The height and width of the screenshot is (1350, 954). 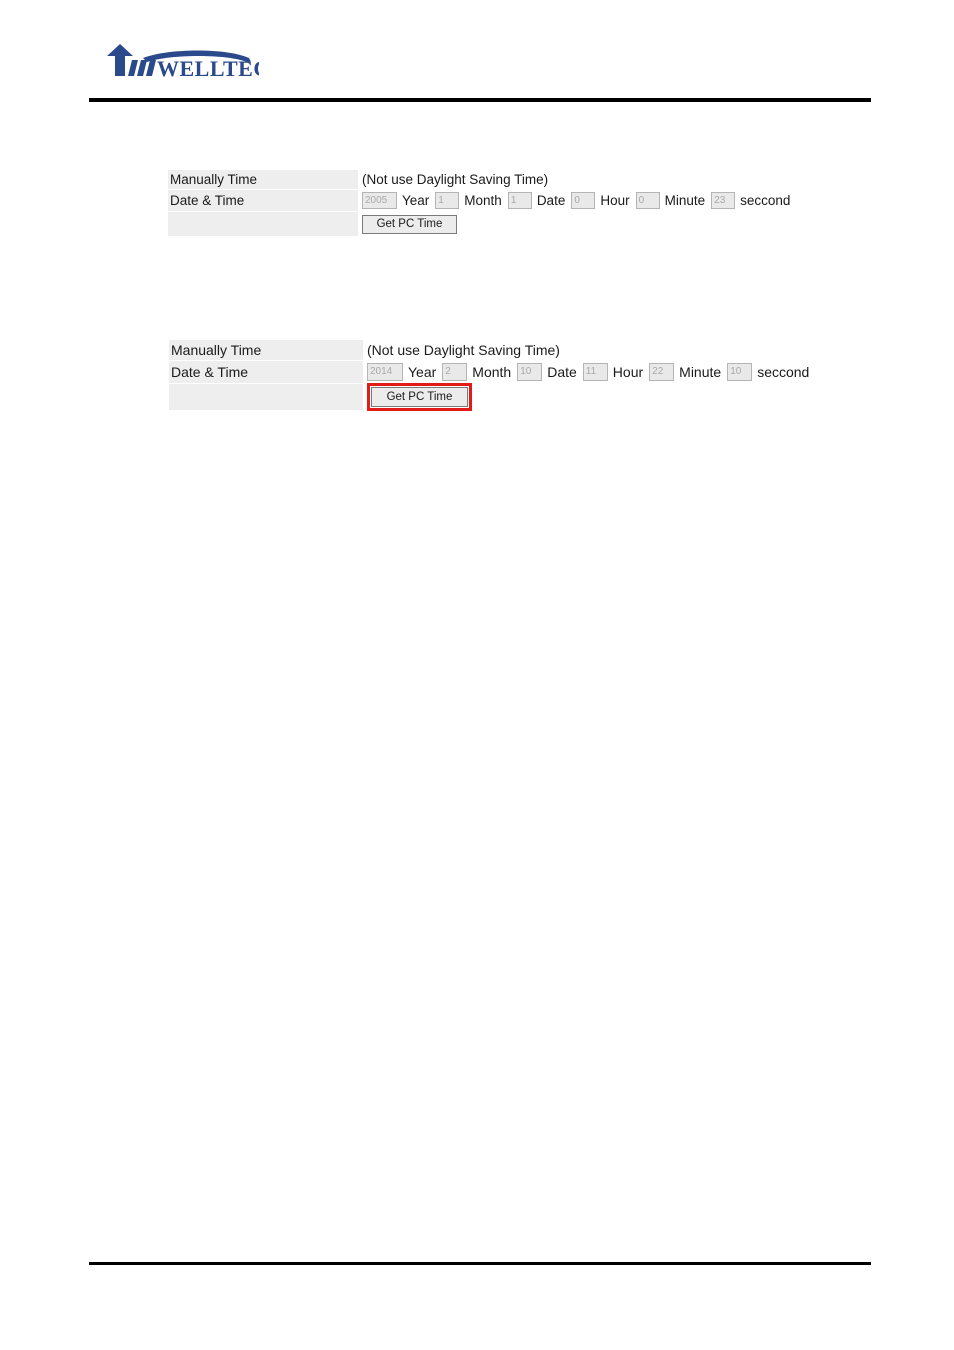 I want to click on highlight-box: Get PC Time, so click(x=419, y=397).